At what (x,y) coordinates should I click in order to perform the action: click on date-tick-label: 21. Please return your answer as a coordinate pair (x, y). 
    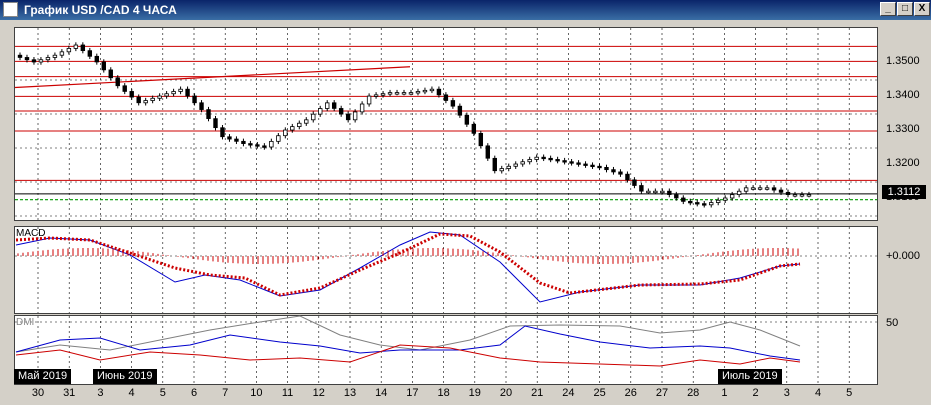
    Looking at the image, I should click on (537, 393).